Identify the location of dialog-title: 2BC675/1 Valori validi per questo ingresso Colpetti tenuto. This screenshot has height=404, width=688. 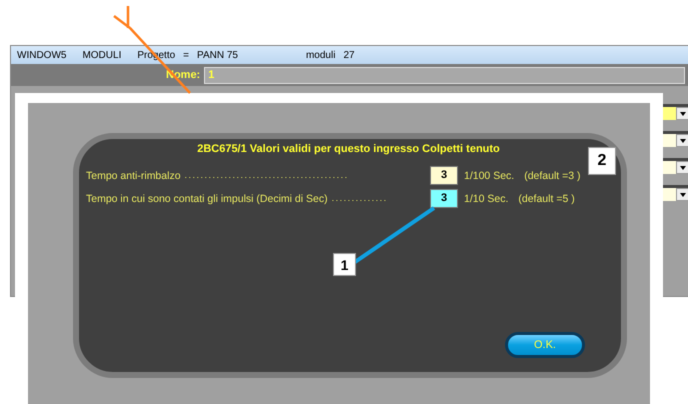
(348, 149).